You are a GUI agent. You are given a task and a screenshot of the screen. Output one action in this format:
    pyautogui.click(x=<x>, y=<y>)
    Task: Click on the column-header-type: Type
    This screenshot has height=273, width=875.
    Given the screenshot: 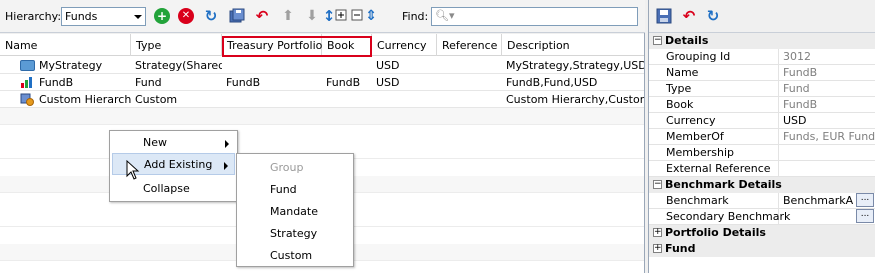 What is the action you would take?
    pyautogui.click(x=176, y=45)
    